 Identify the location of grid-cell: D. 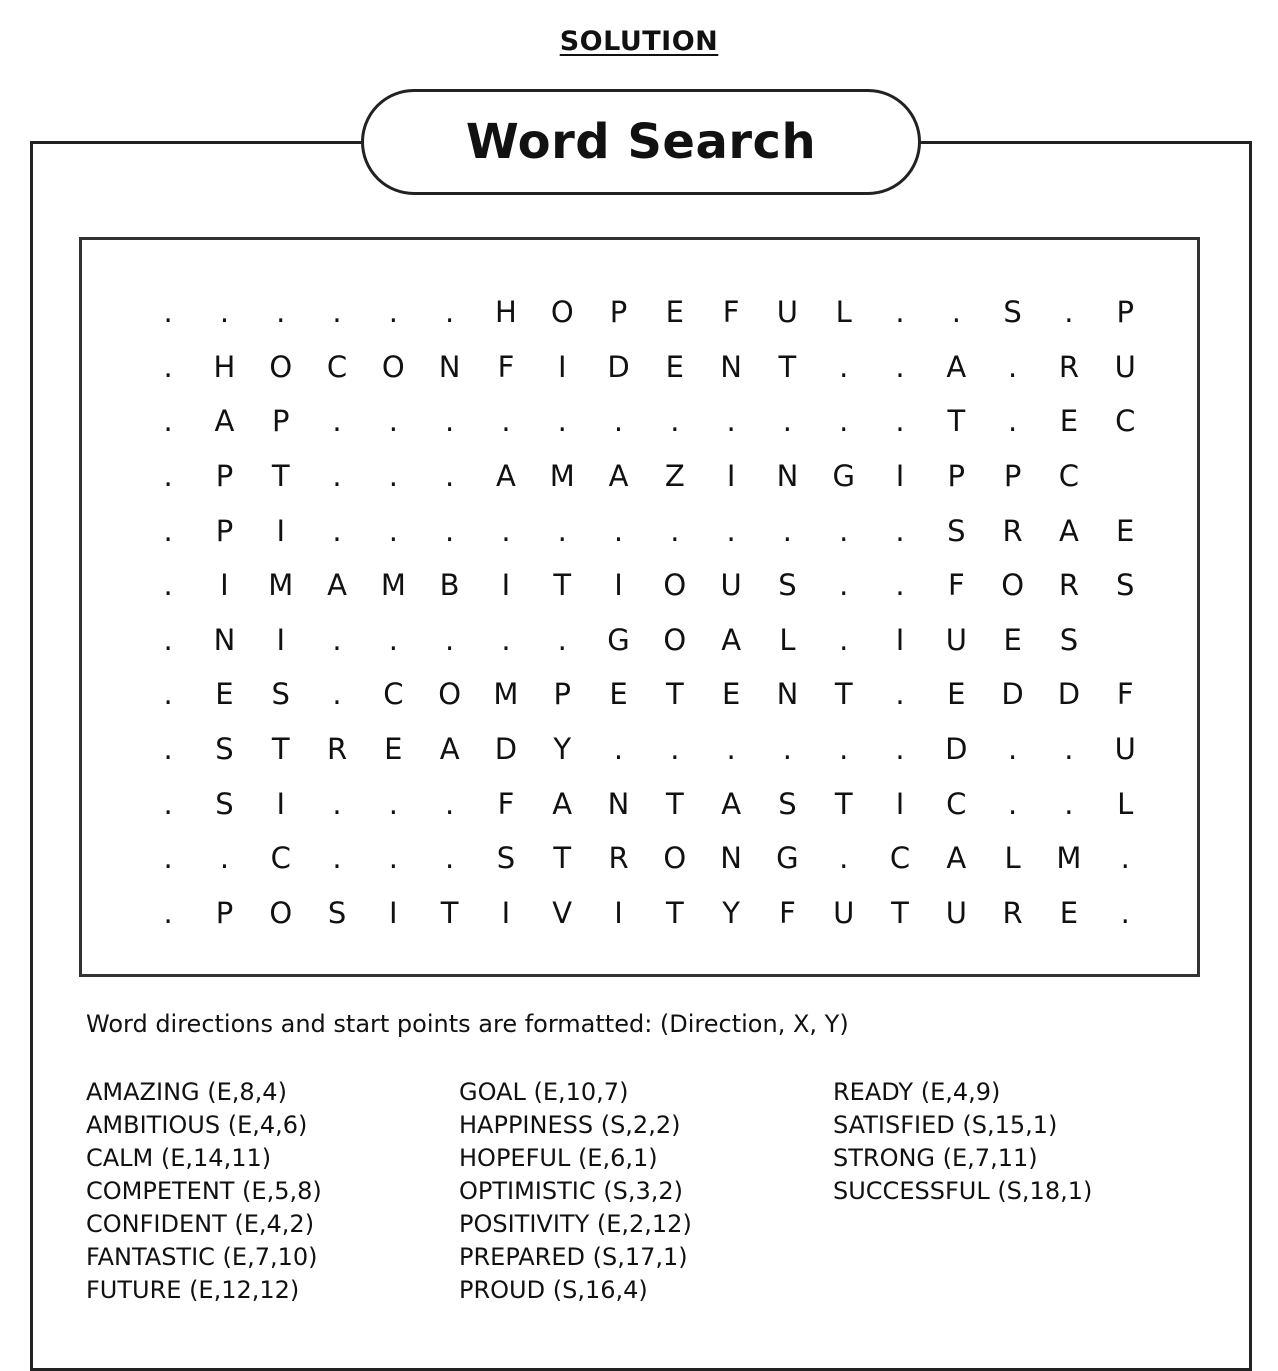
(506, 749).